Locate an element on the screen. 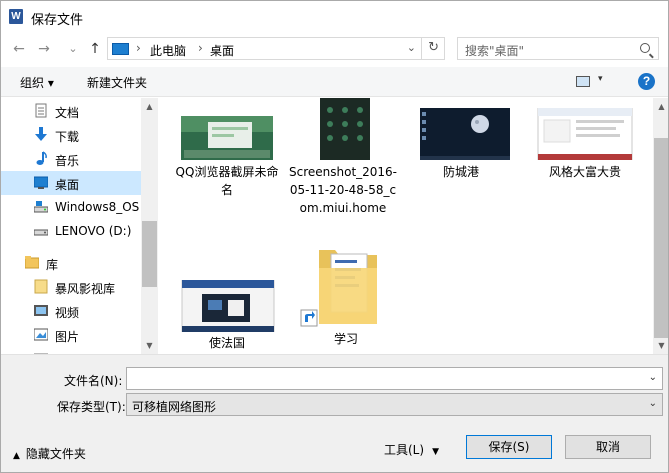  cancel-button: 取消 is located at coordinates (608, 447).